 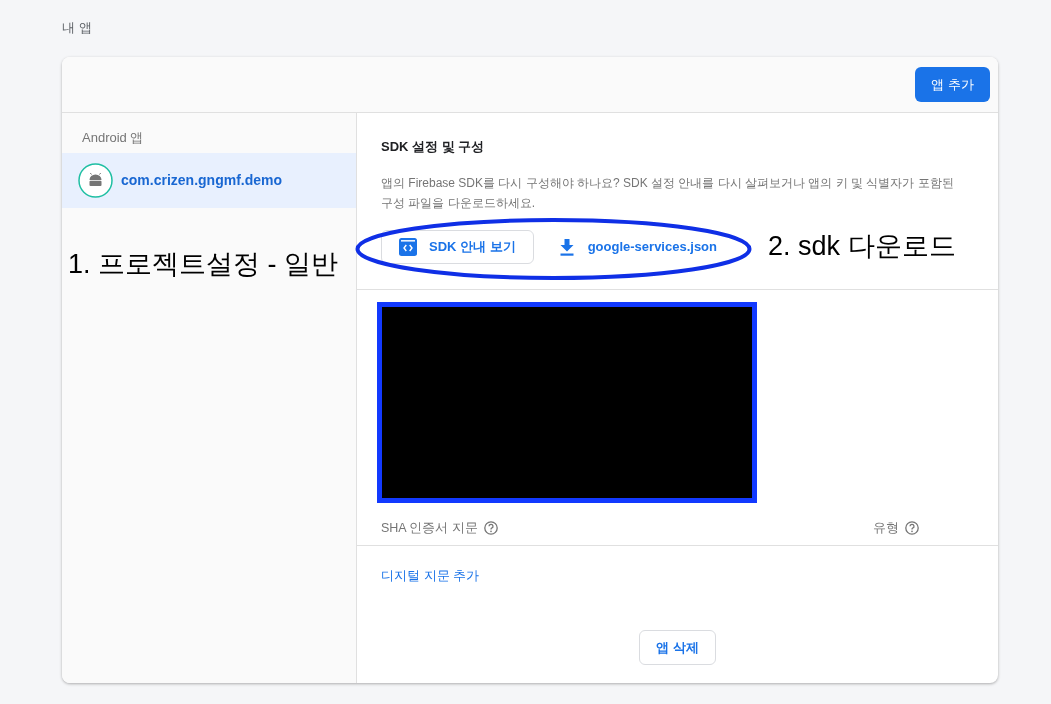 I want to click on section-title: SDK 설정 및 구성, so click(x=433, y=147).